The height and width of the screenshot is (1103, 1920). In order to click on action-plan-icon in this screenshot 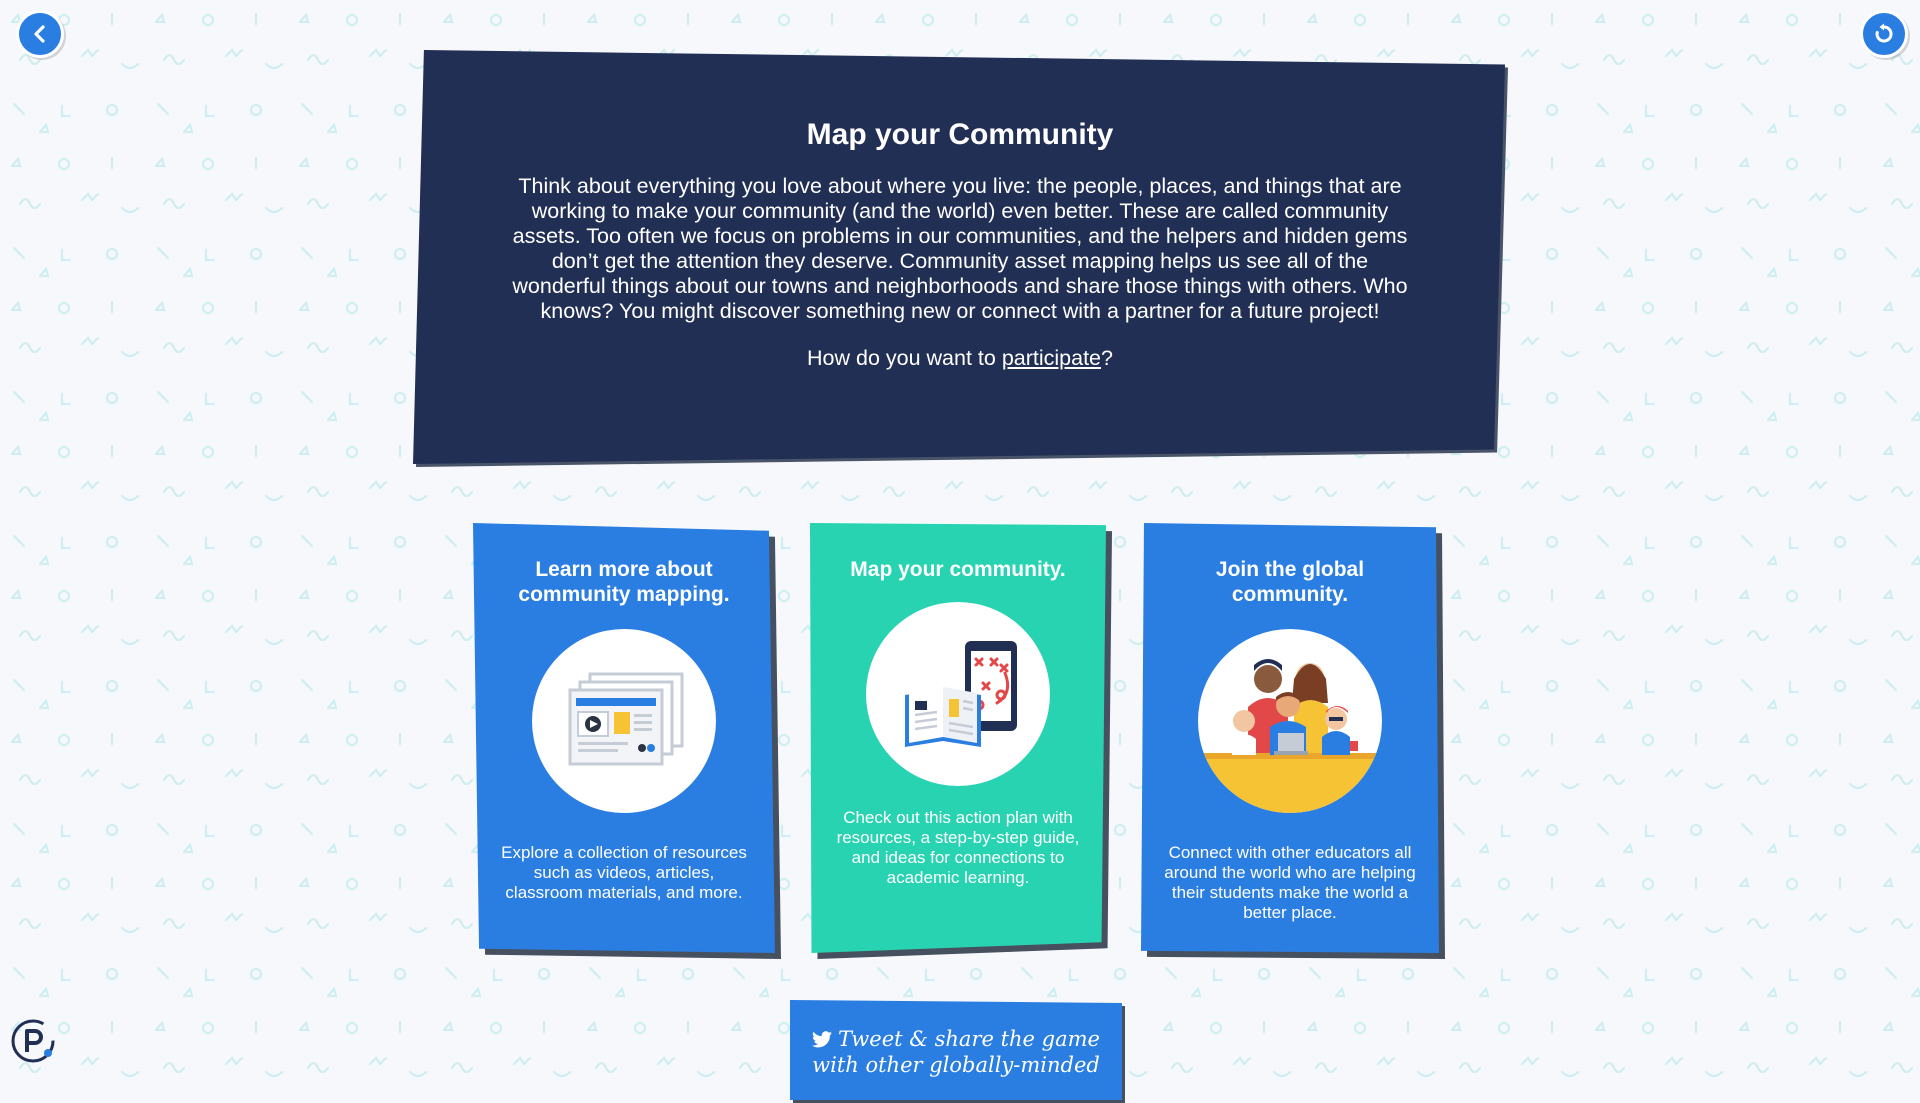, I will do `click(961, 694)`.